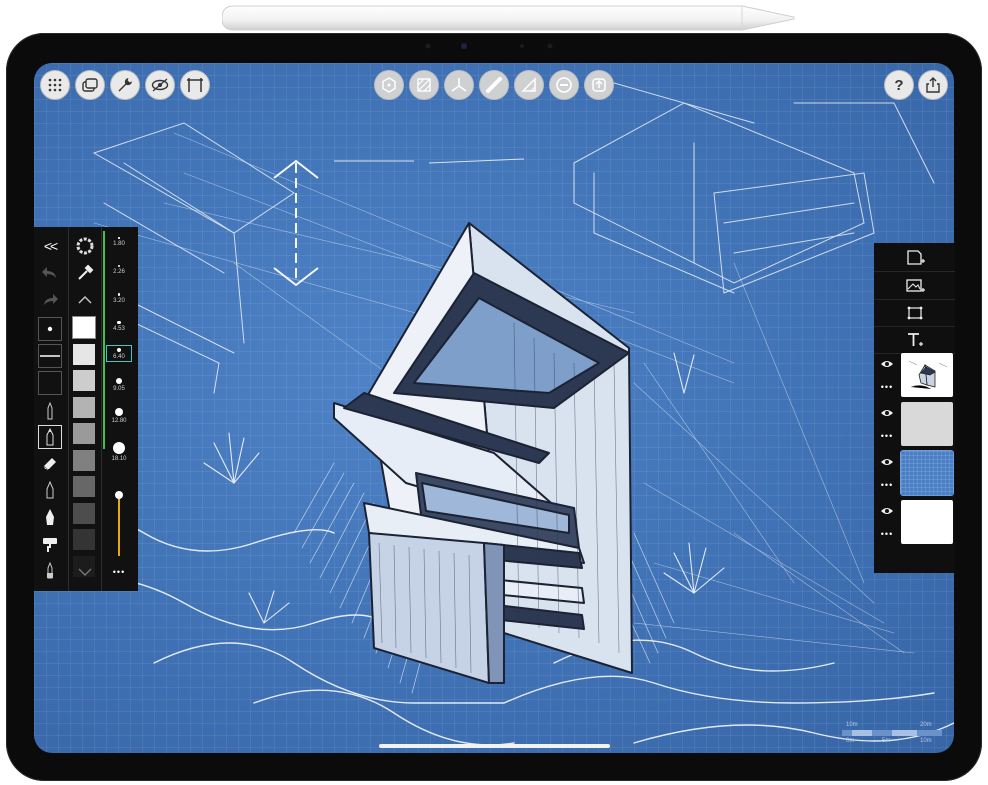  I want to click on fineliner-button, so click(50, 490).